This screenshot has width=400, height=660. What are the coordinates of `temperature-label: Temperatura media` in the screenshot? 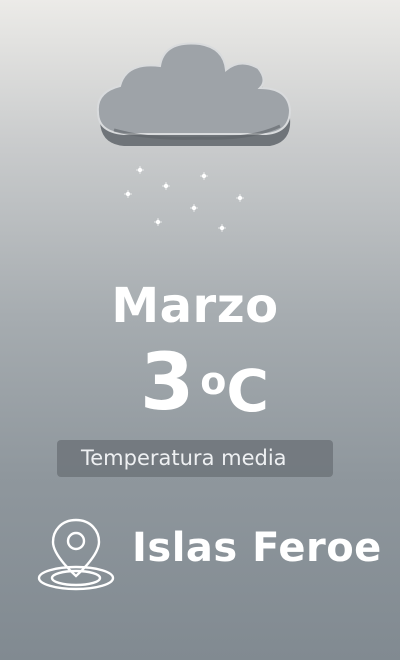 It's located at (195, 458).